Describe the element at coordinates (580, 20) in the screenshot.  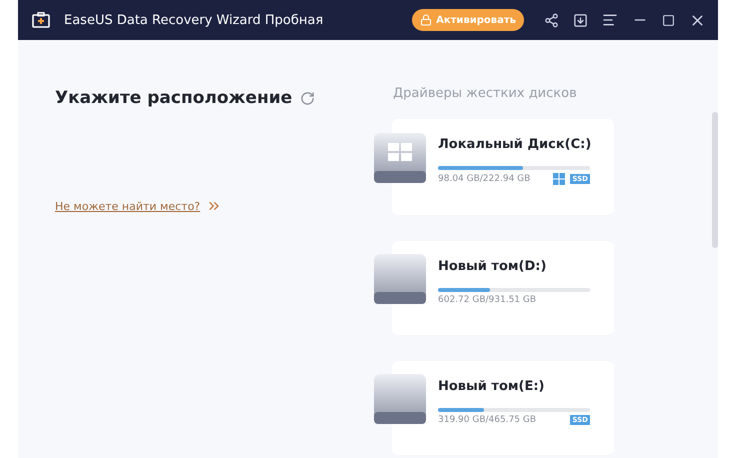
I see `download-icon` at that location.